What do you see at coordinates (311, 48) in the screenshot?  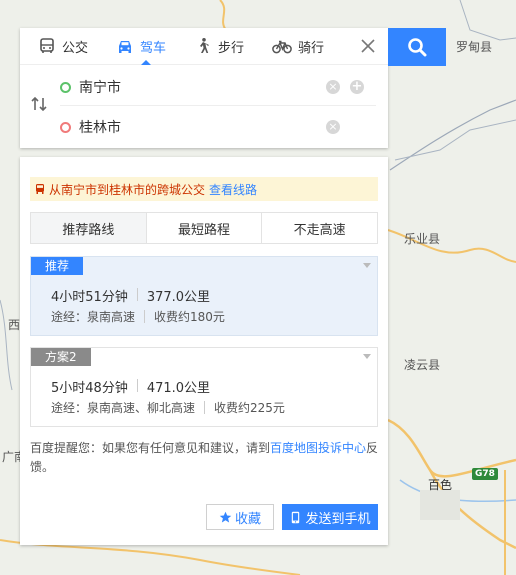 I see `tab-bike-label: 骑行` at bounding box center [311, 48].